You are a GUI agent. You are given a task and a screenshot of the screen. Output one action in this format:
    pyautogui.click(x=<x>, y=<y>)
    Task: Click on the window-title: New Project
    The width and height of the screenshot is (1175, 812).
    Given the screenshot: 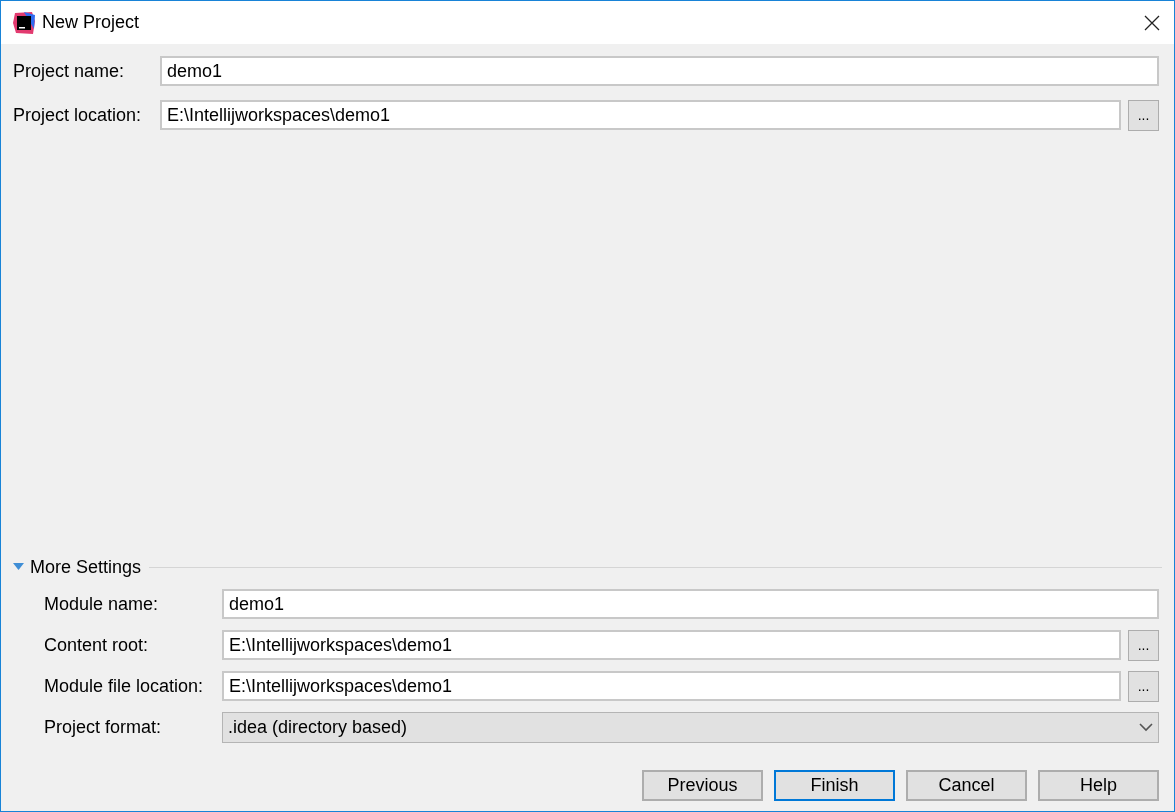 What is the action you would take?
    pyautogui.click(x=91, y=22)
    